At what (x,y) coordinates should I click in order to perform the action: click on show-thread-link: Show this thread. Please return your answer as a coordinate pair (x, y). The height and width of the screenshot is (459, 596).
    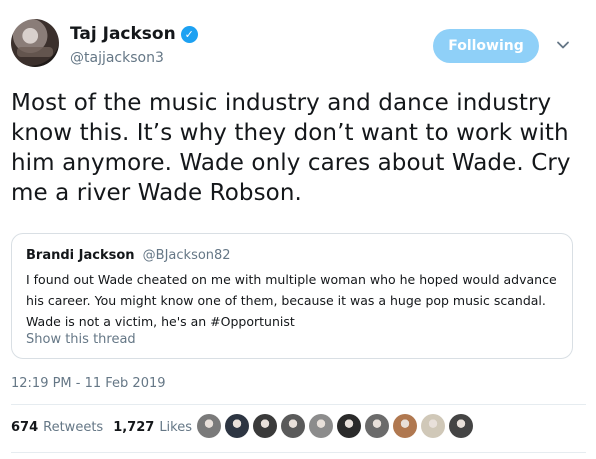
    Looking at the image, I should click on (81, 339).